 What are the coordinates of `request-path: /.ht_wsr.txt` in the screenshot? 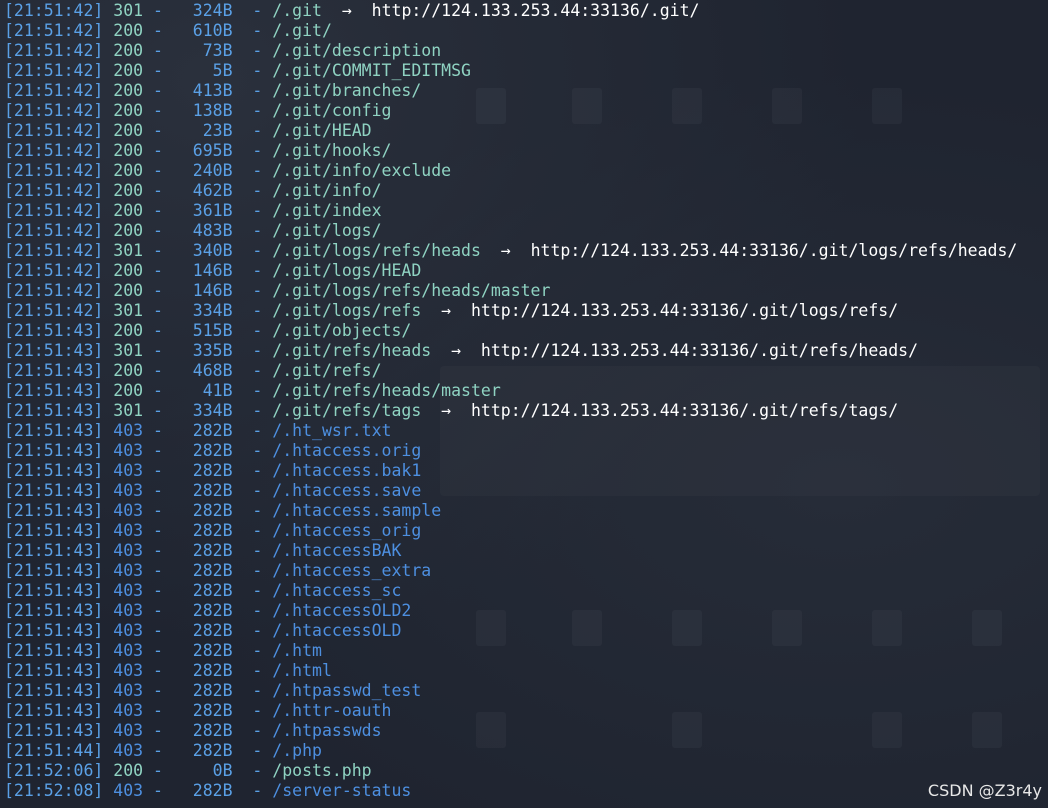 It's located at (332, 430).